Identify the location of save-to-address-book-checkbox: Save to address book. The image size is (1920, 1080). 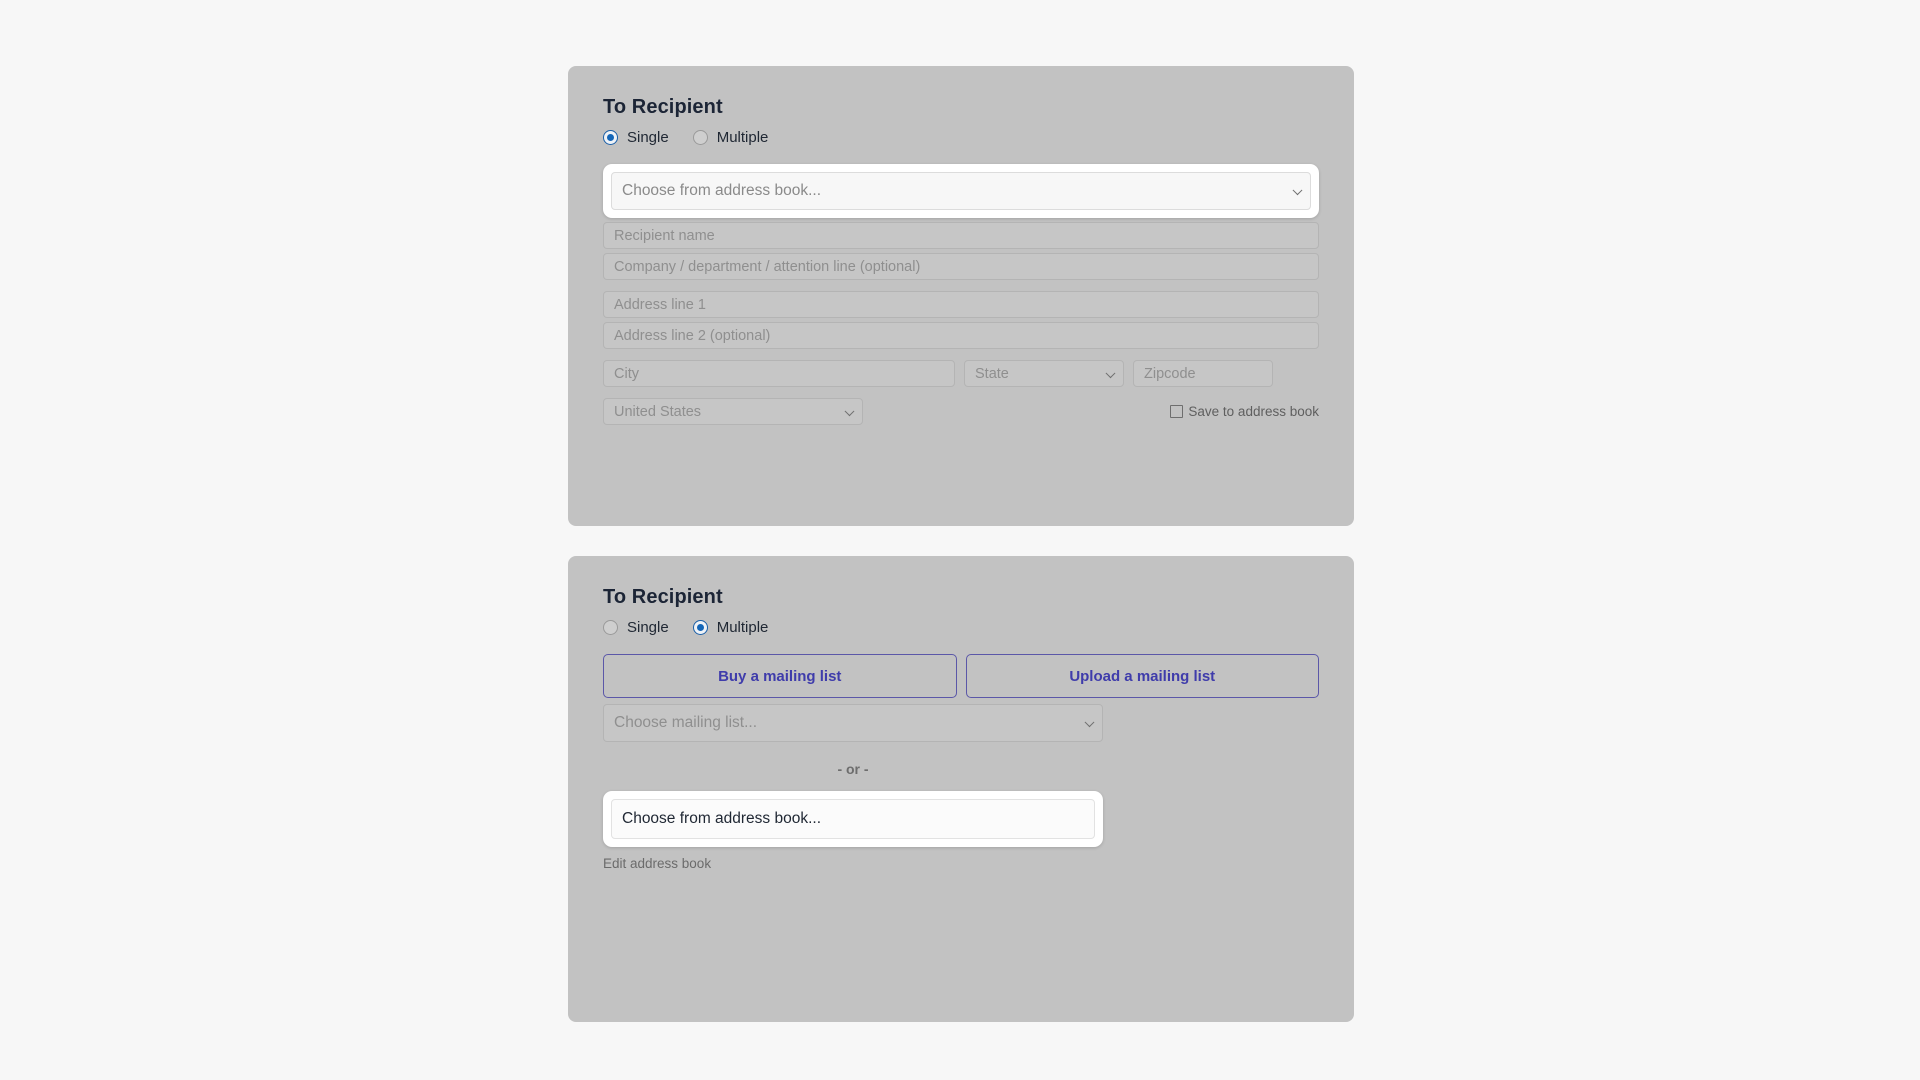
(1244, 411).